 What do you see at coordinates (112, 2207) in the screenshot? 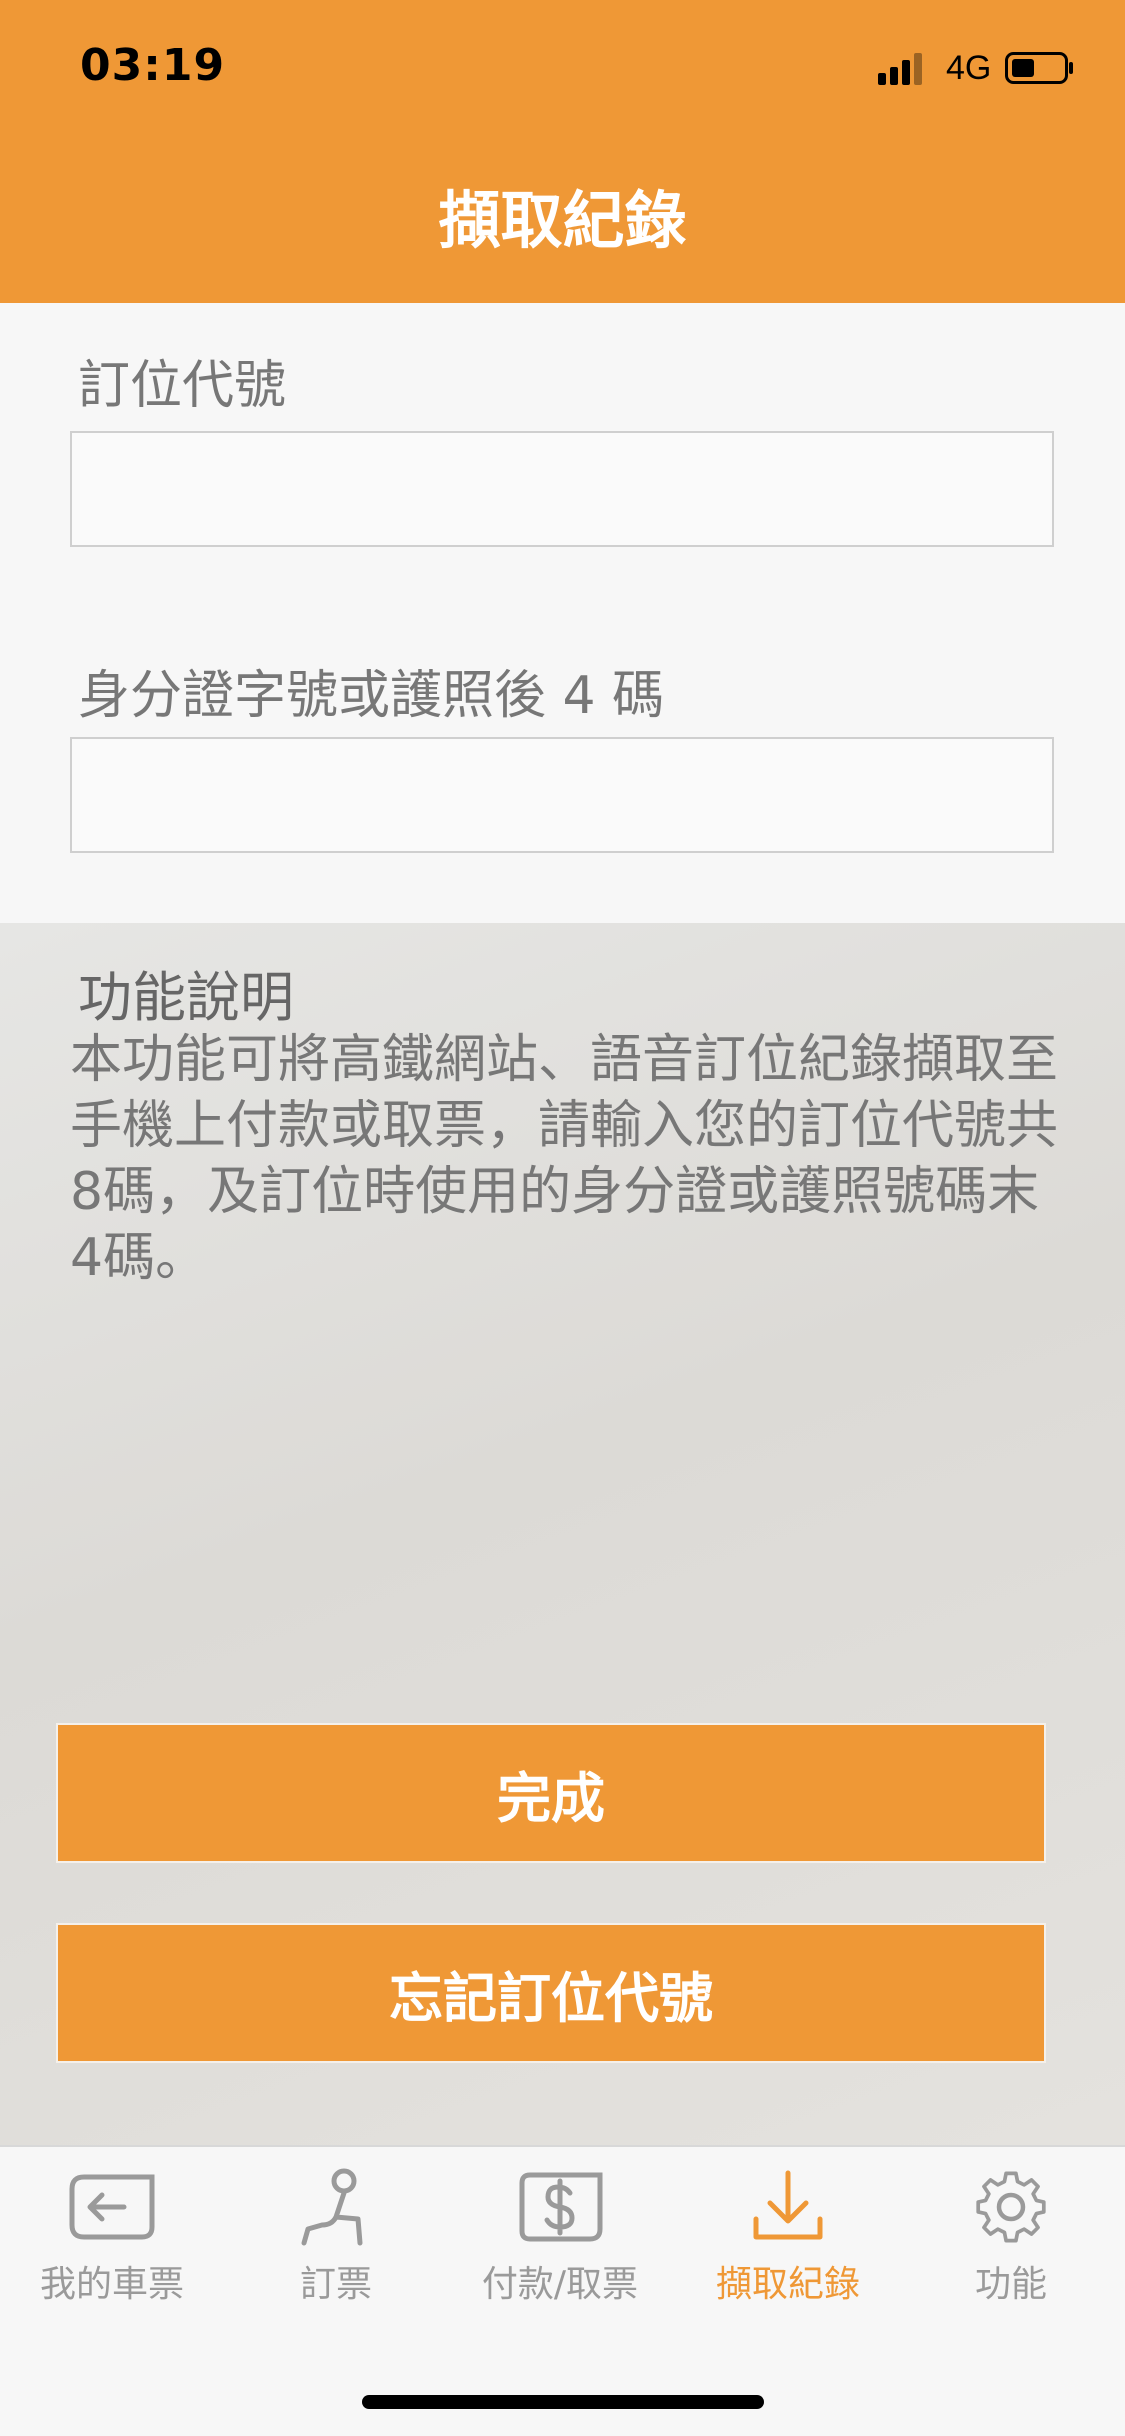
I see `back-ticket-icon` at bounding box center [112, 2207].